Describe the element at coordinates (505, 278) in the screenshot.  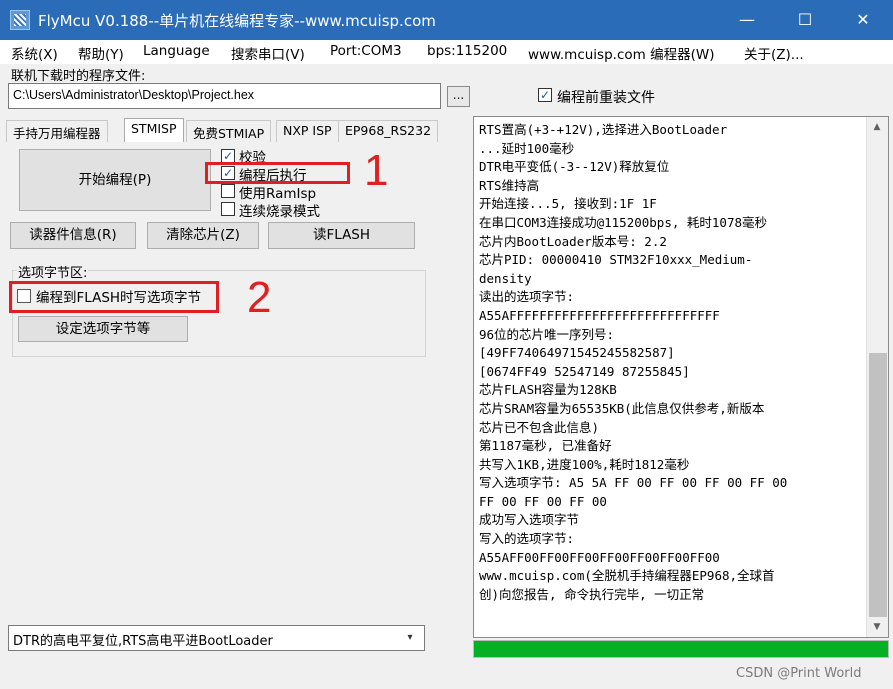
I see `log-line: density` at that location.